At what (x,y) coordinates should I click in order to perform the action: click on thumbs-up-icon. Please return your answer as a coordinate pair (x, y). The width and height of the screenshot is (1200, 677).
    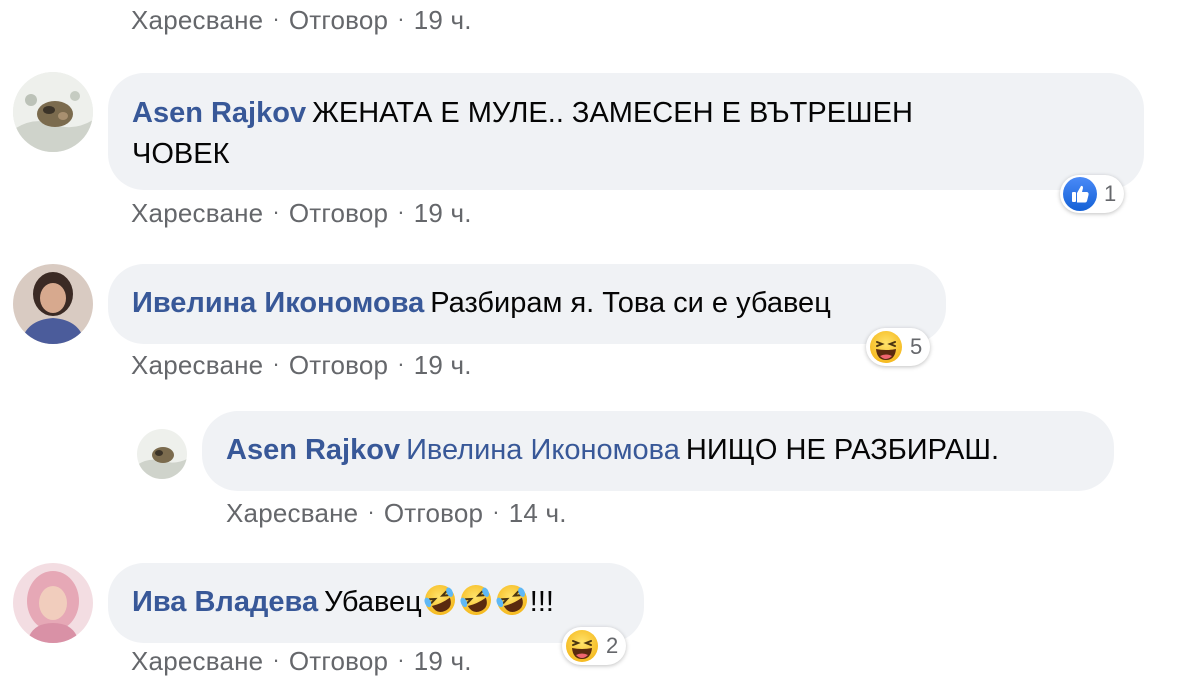
    Looking at the image, I should click on (1080, 194).